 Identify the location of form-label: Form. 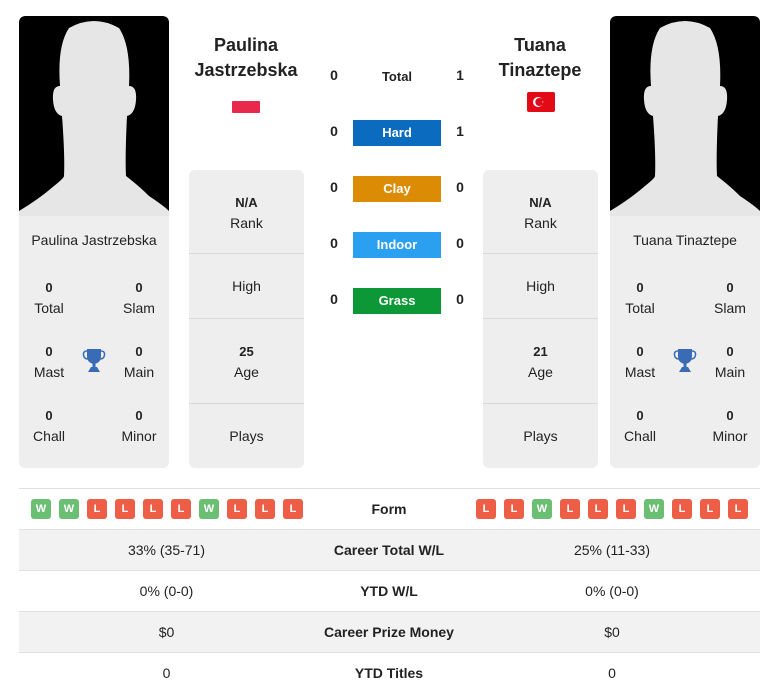
(389, 509).